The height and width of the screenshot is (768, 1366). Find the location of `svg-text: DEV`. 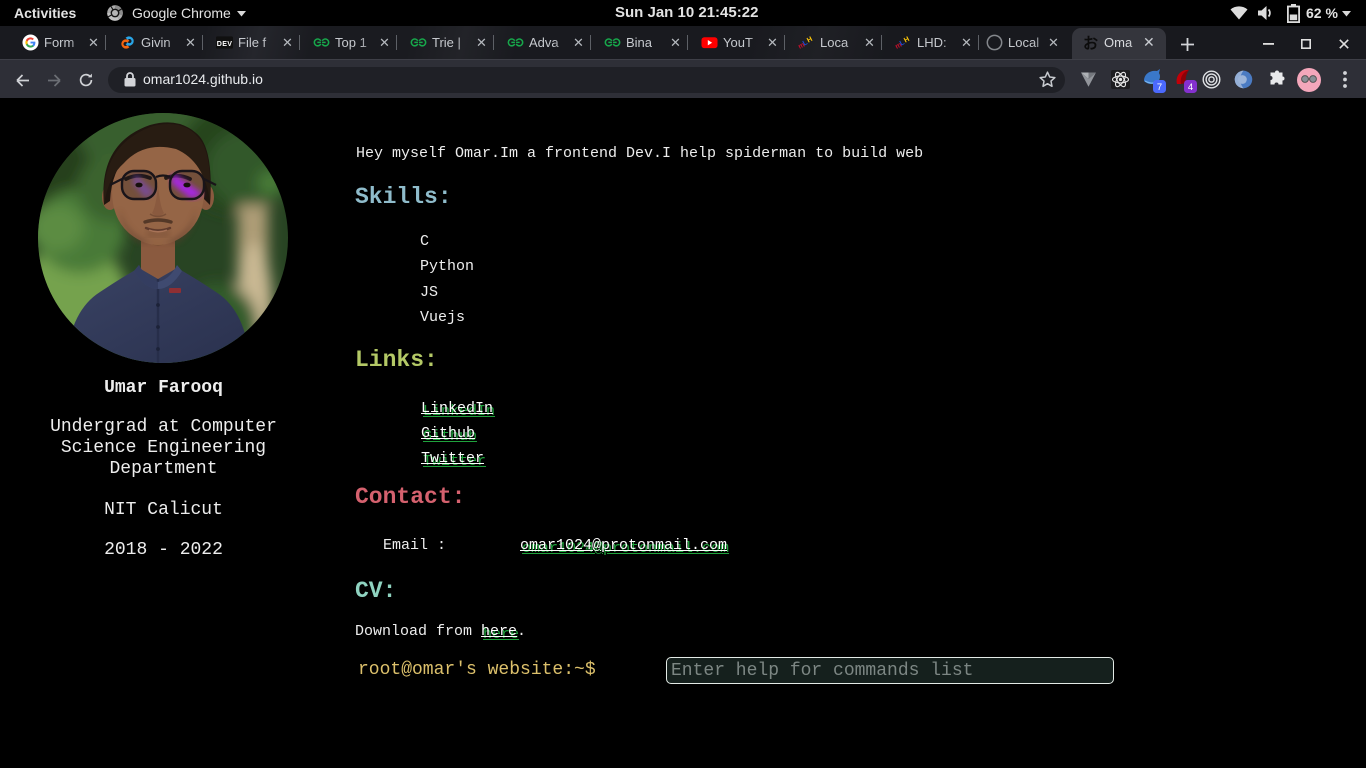

svg-text: DEV is located at coordinates (224, 44).